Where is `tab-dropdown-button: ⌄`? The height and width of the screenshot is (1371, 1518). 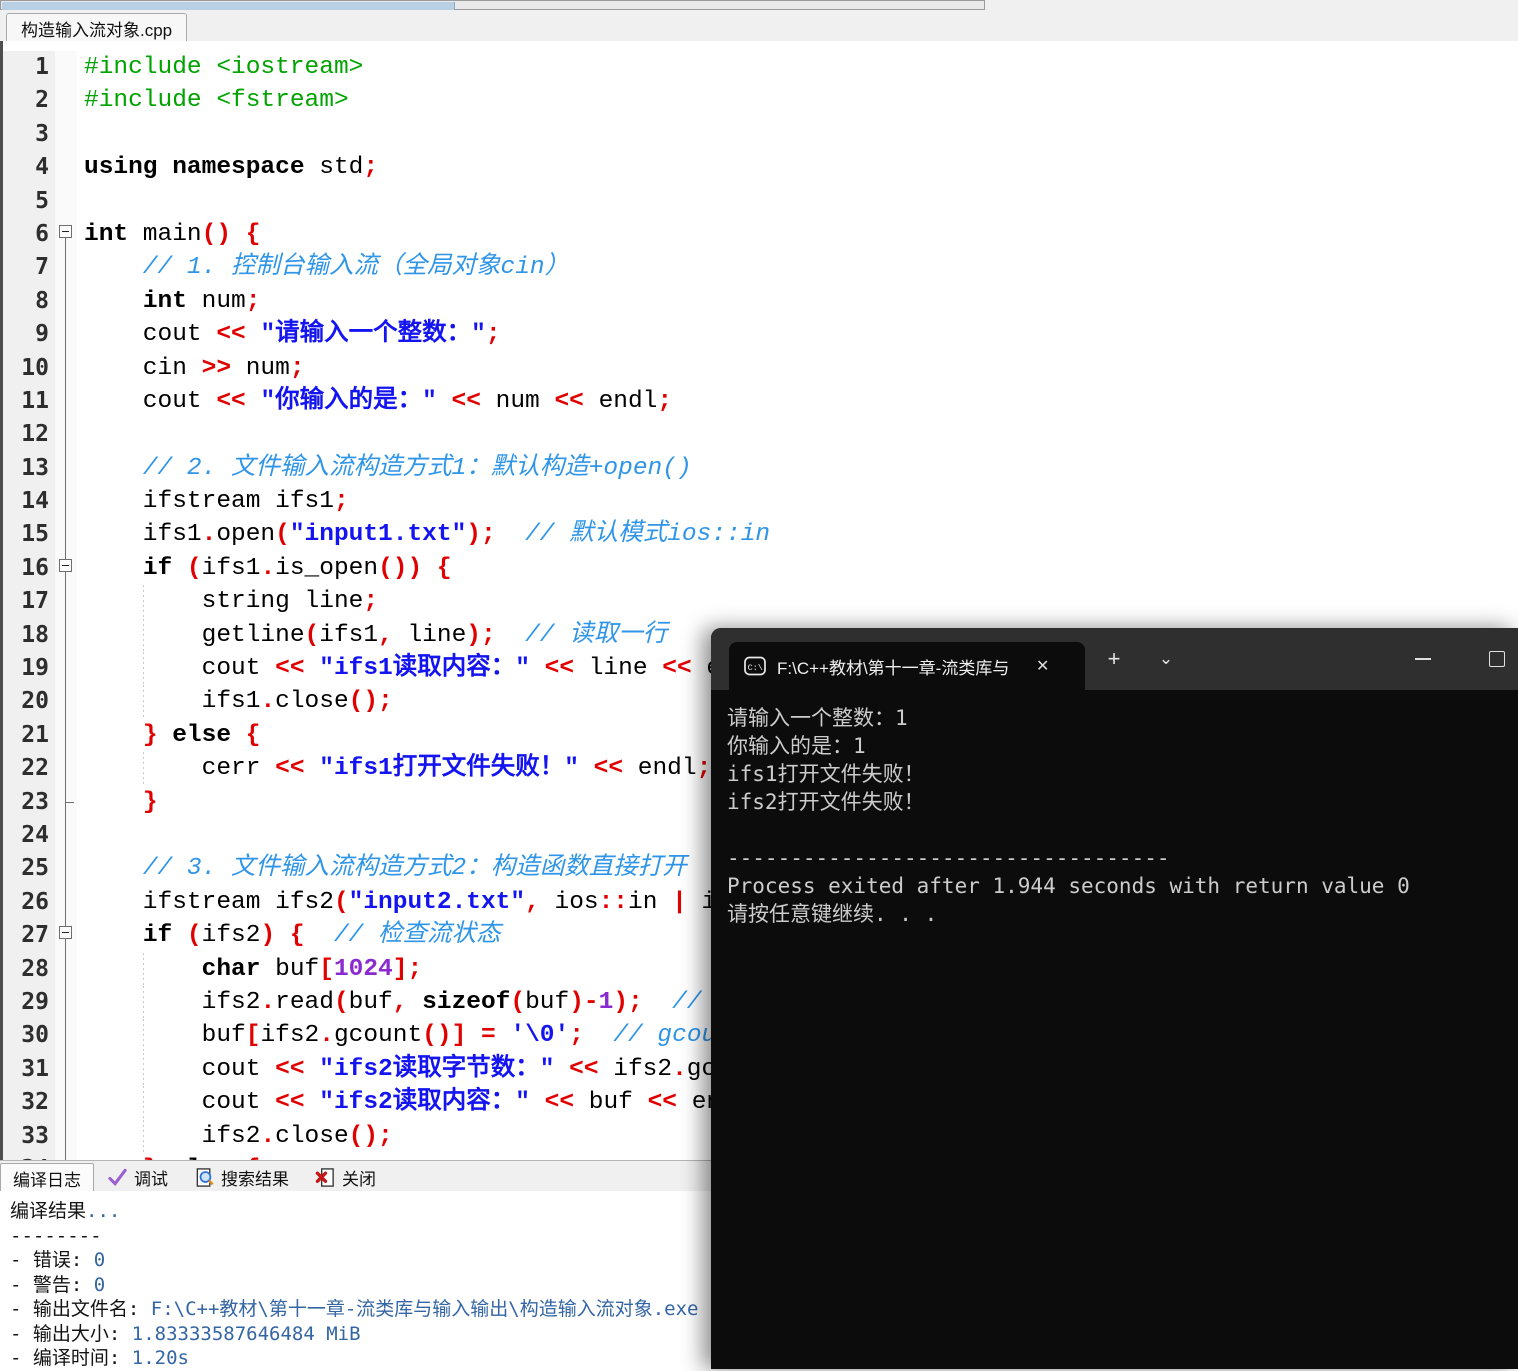
tab-dropdown-button: ⌄ is located at coordinates (1166, 660).